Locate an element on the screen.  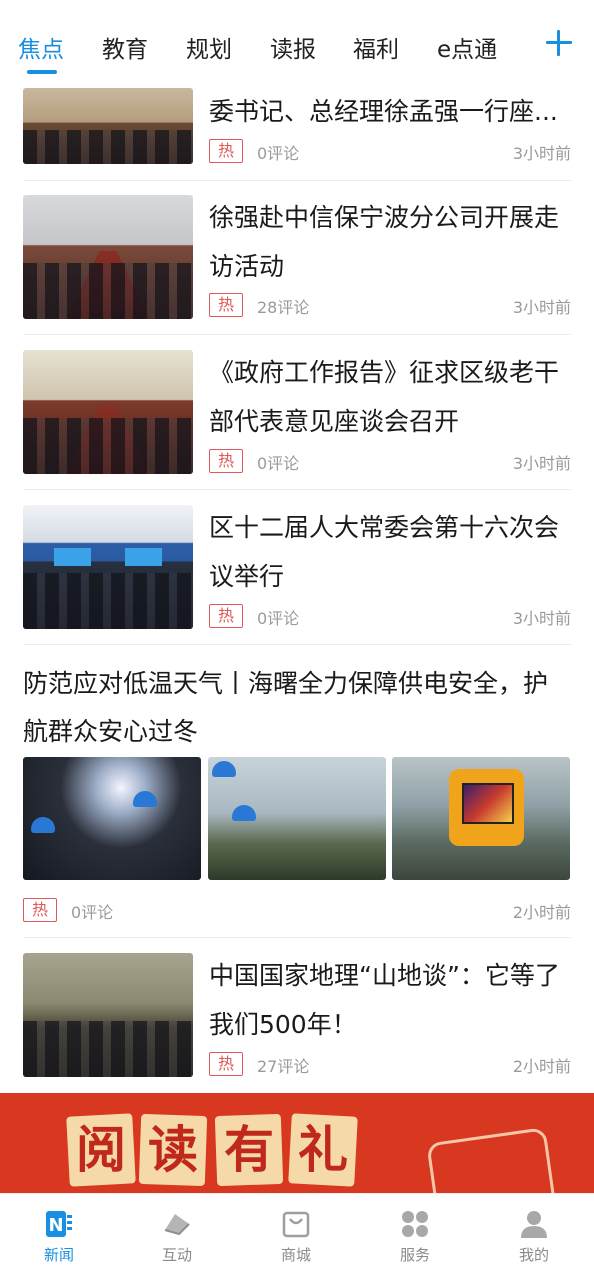
nav-service: 服务 is located at coordinates (415, 1237).